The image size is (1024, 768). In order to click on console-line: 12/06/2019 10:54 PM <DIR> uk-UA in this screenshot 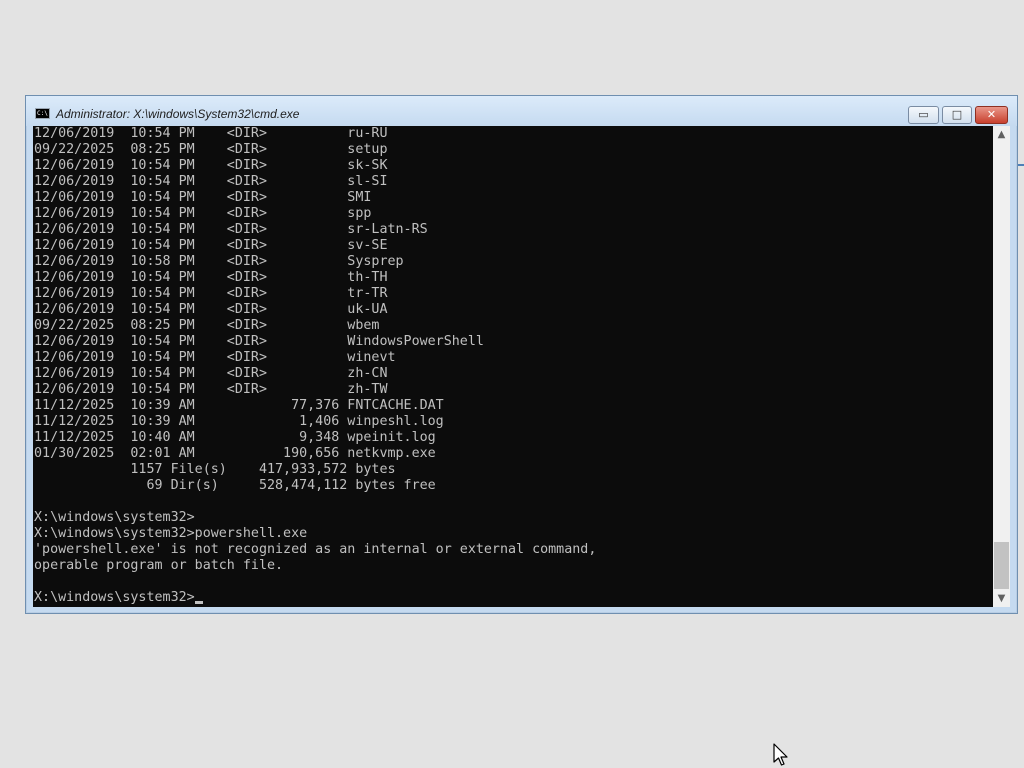, I will do `click(211, 309)`.